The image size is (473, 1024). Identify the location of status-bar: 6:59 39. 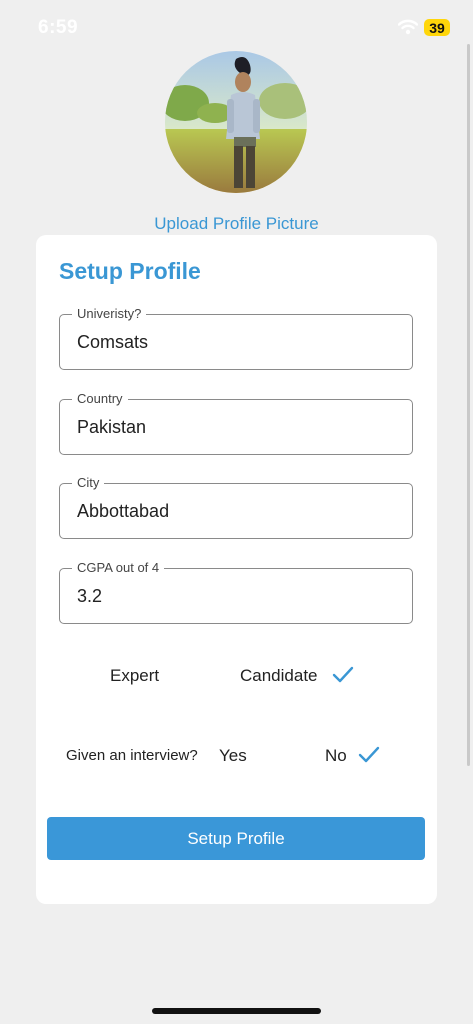
(236, 28).